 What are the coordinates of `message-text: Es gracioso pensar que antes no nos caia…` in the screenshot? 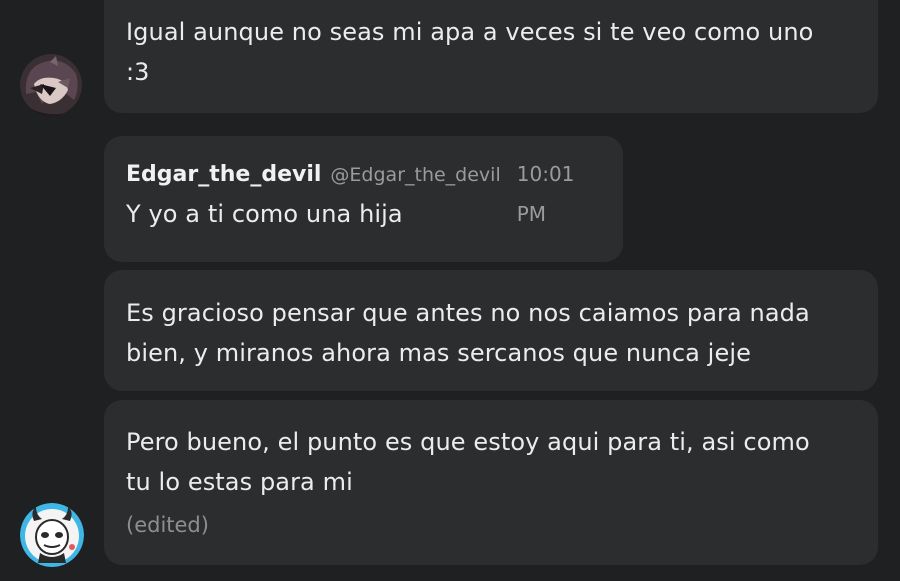 It's located at (468, 333).